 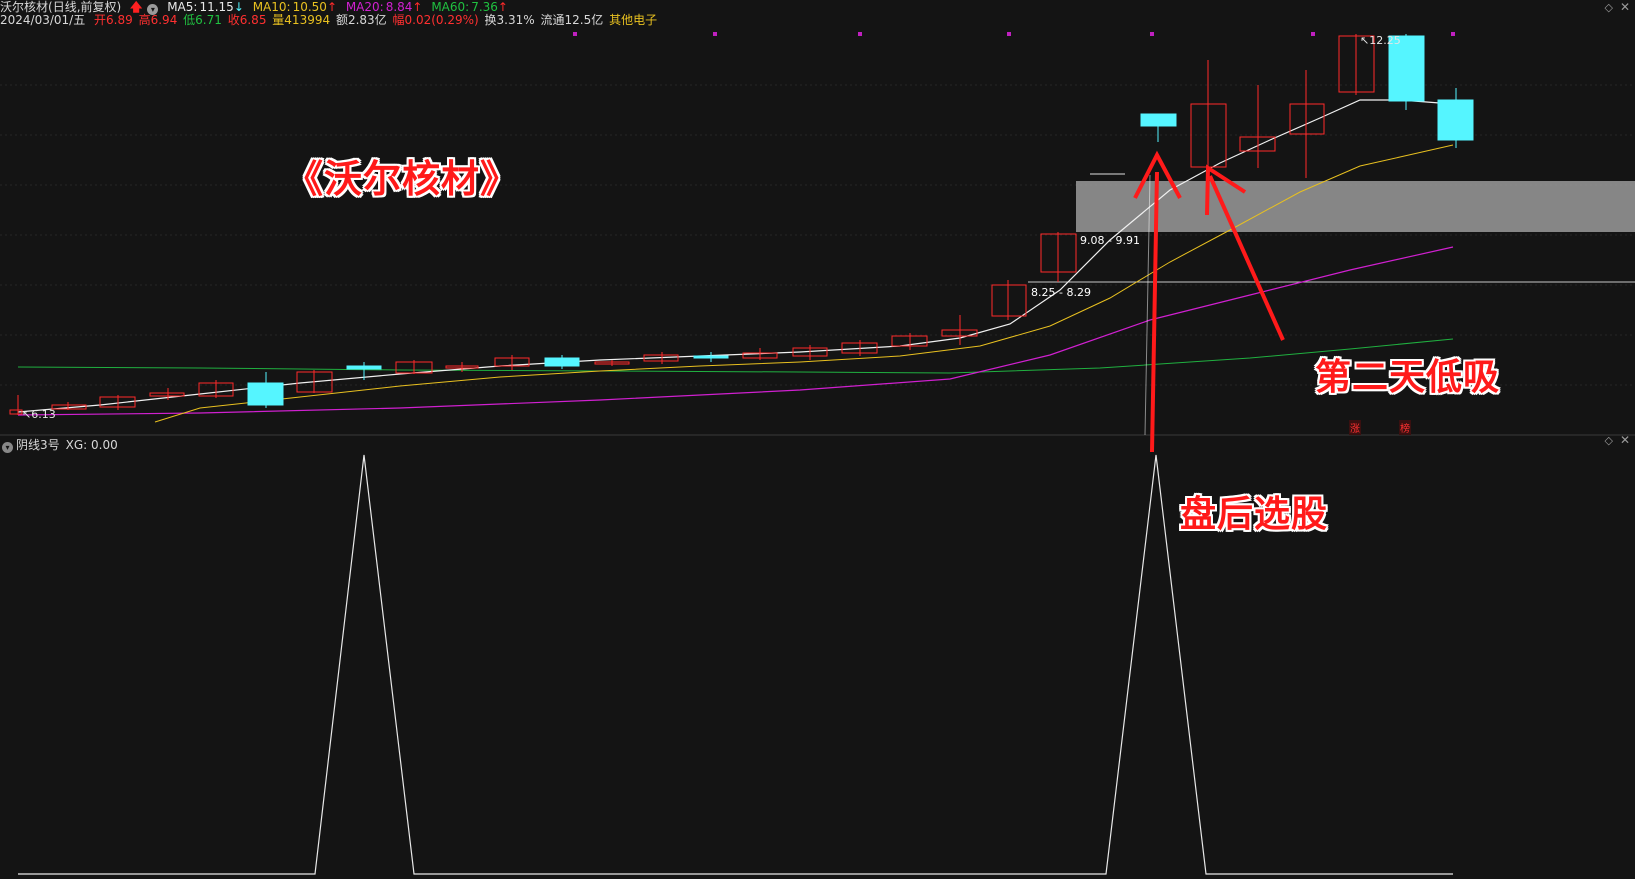 I want to click on after-close-annotation: 盘后选股, so click(x=1254, y=514).